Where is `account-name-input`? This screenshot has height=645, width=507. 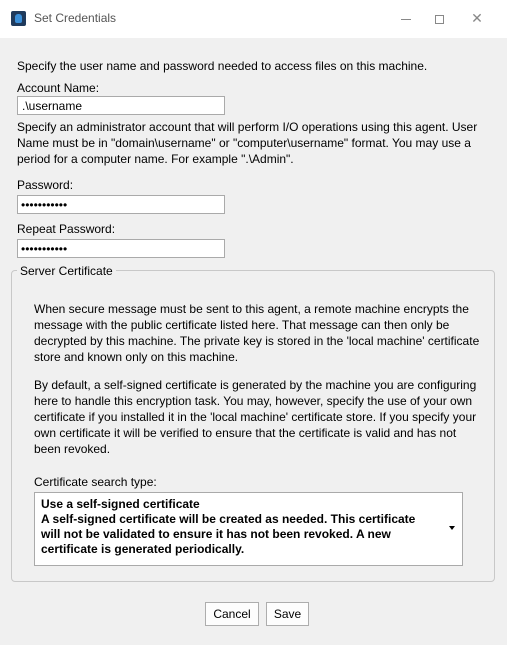
account-name-input is located at coordinates (121, 105).